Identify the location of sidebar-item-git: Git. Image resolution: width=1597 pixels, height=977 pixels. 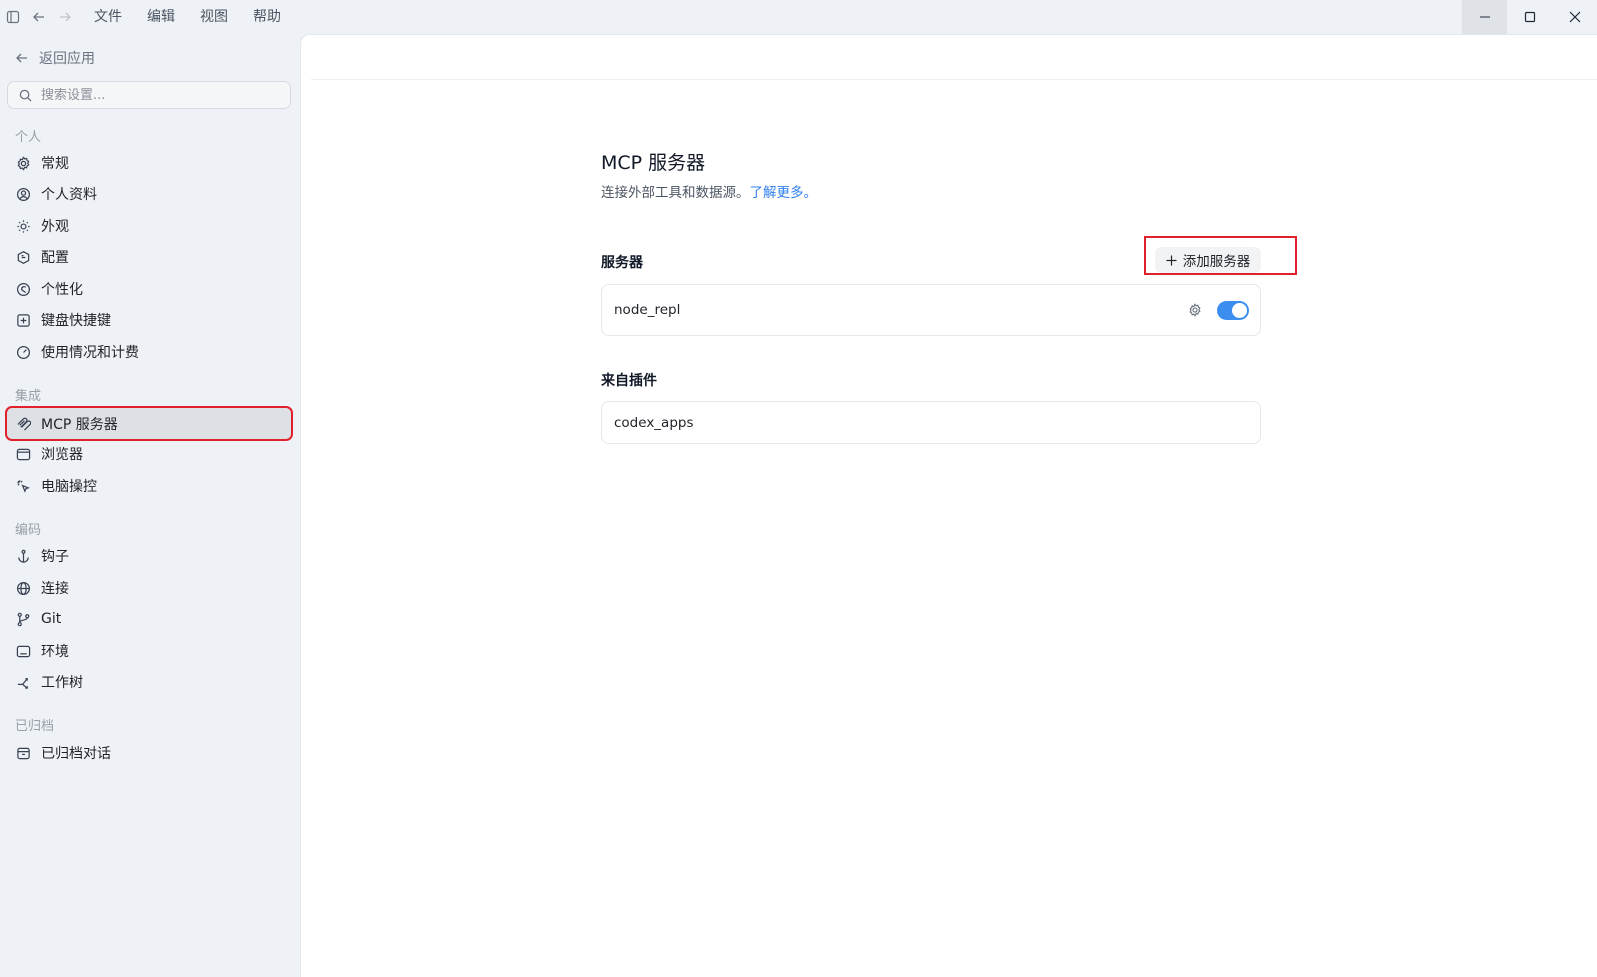
(152, 619).